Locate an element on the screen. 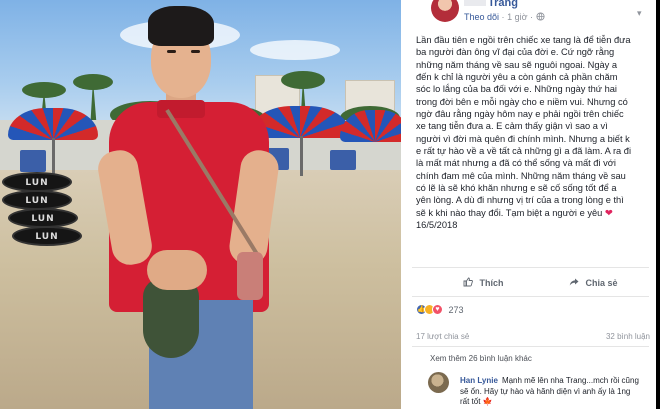 The height and width of the screenshot is (409, 660). reaction-count: 273 is located at coordinates (456, 309).